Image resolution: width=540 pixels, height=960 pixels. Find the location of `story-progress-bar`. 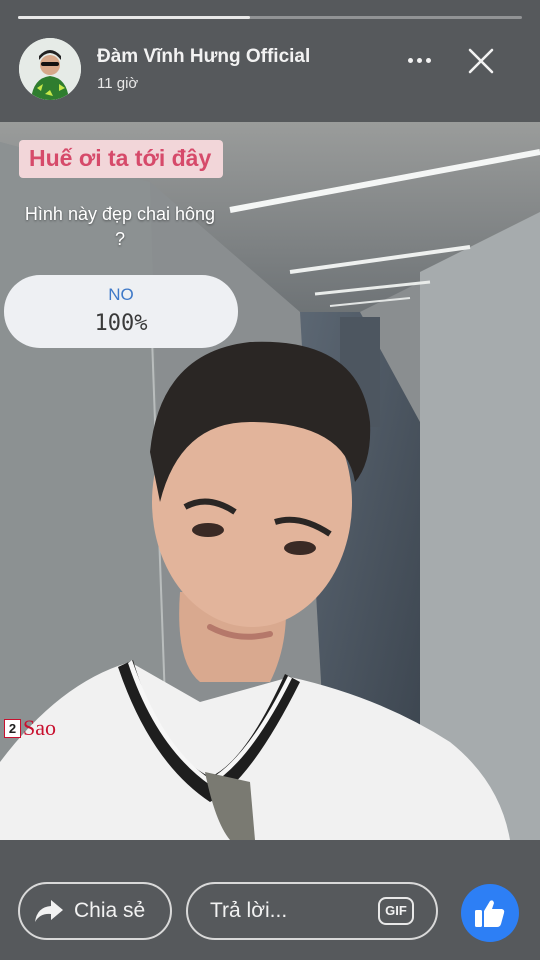

story-progress-bar is located at coordinates (270, 17).